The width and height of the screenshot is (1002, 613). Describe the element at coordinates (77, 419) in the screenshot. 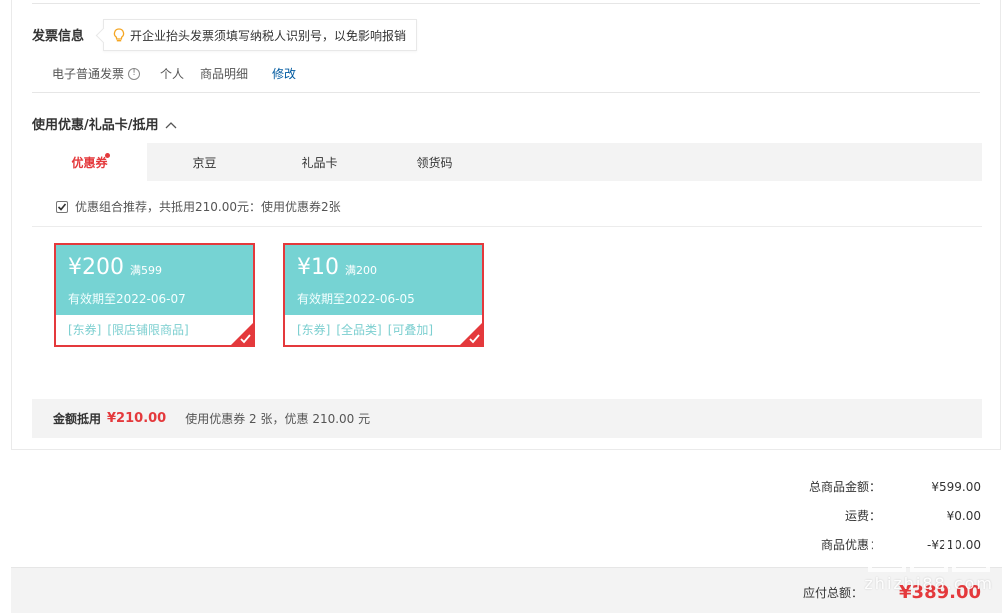

I see `summary-label: 金额抵用` at that location.